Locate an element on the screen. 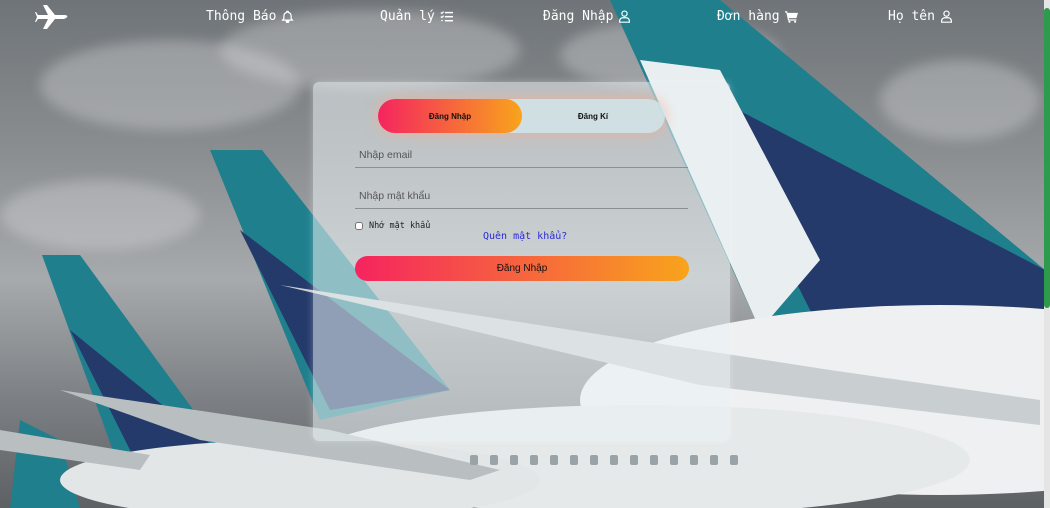  nav-management: Quản lý is located at coordinates (416, 16).